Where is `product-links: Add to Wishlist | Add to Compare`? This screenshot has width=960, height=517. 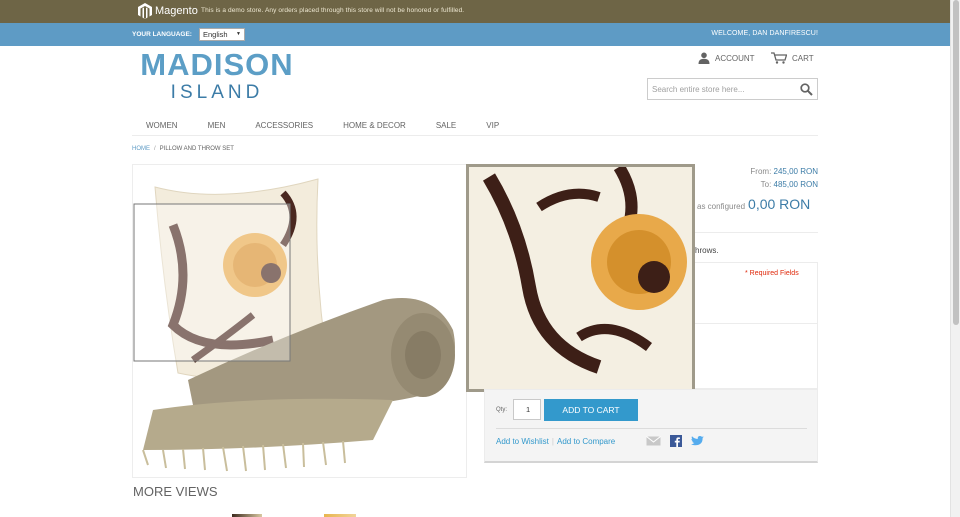
product-links: Add to Wishlist | Add to Compare is located at coordinates (555, 441).